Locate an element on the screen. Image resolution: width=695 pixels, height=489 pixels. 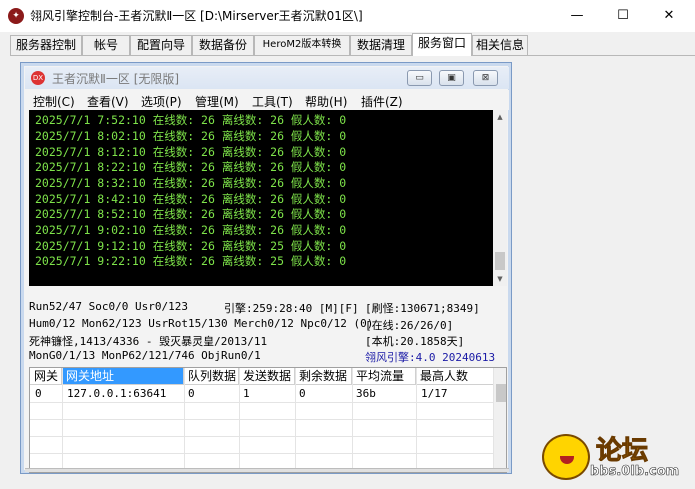
tab-related-info: 相关信息 is located at coordinates (500, 45).